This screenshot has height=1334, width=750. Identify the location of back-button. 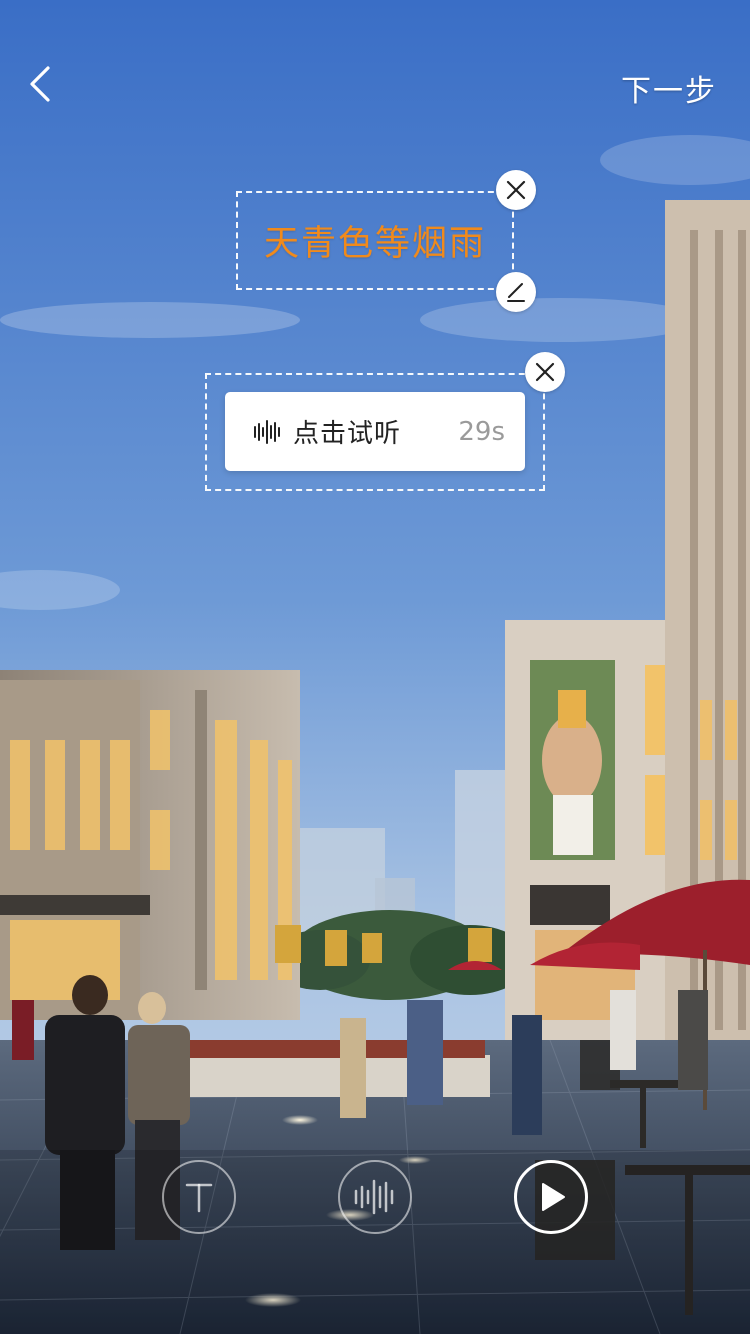
(44, 84).